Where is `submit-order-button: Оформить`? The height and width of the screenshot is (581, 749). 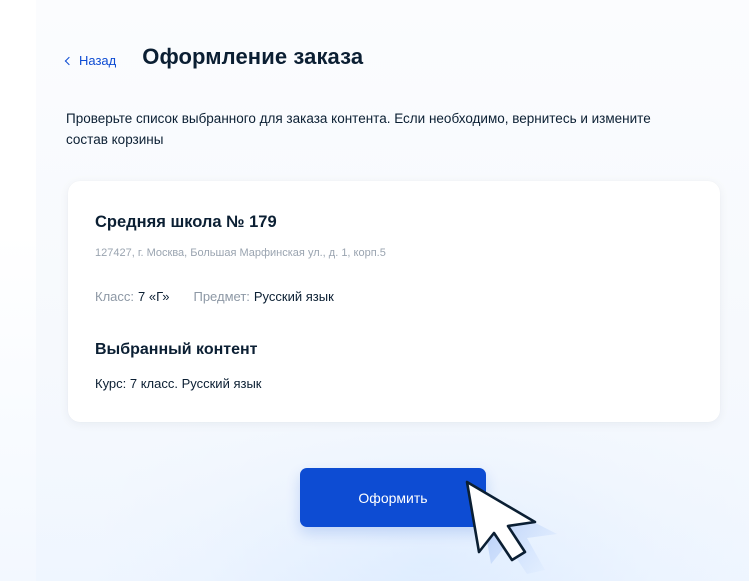
submit-order-button: Оформить is located at coordinates (393, 497).